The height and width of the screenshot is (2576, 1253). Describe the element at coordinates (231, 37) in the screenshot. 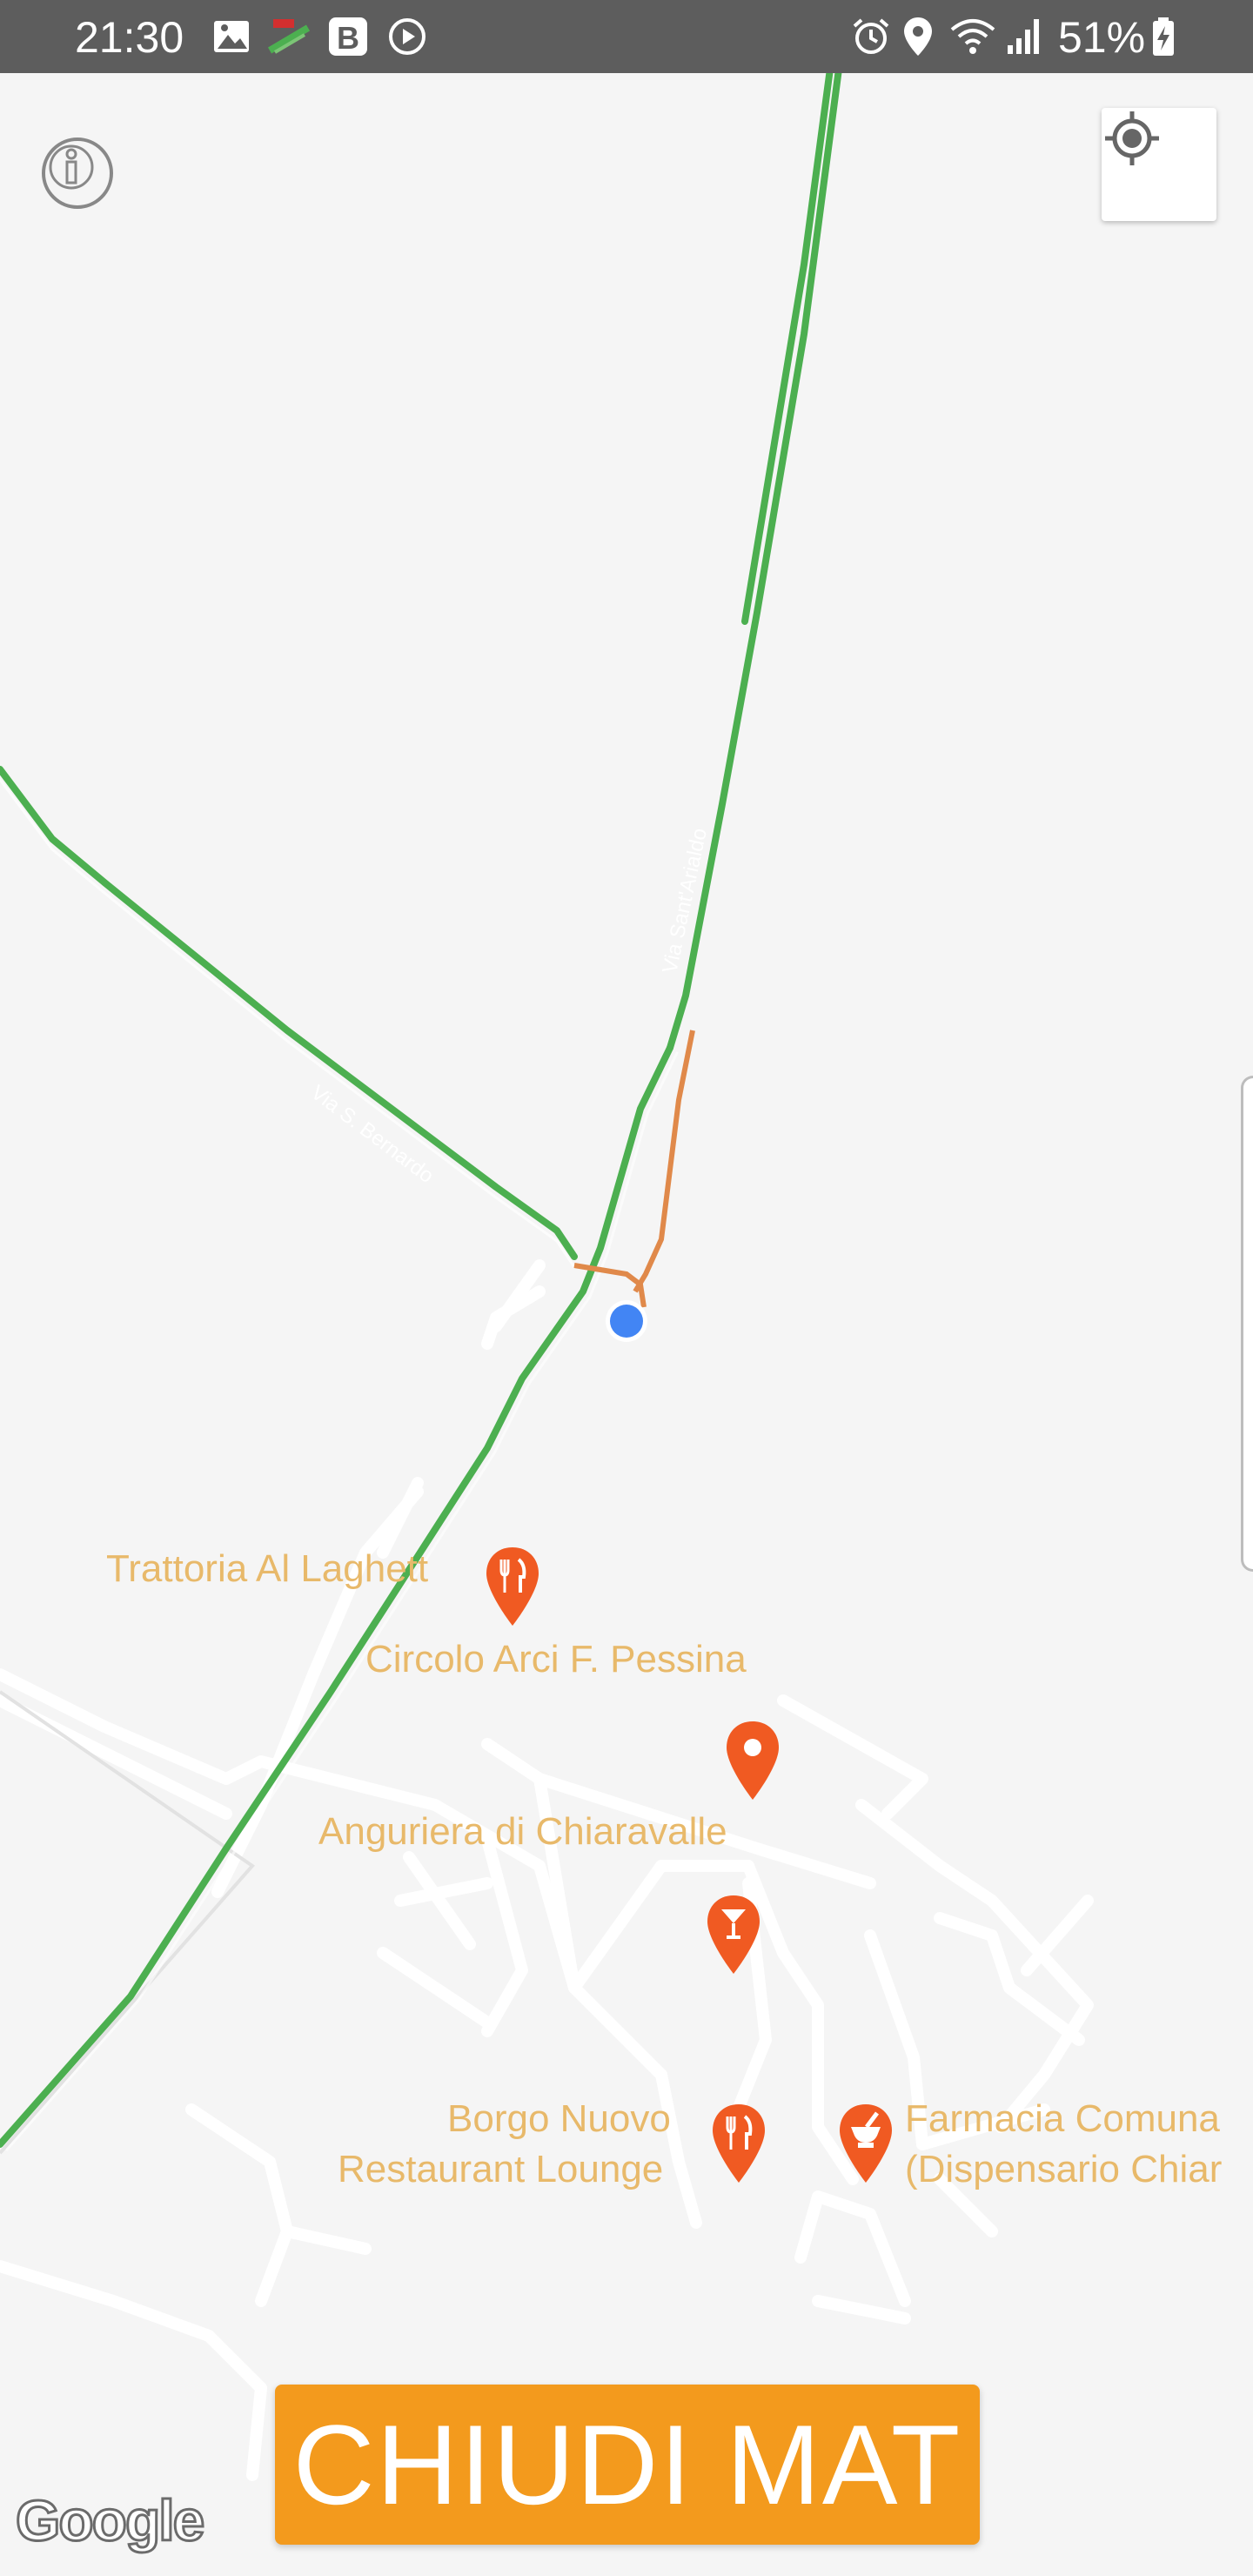

I see `gallery-icon` at that location.